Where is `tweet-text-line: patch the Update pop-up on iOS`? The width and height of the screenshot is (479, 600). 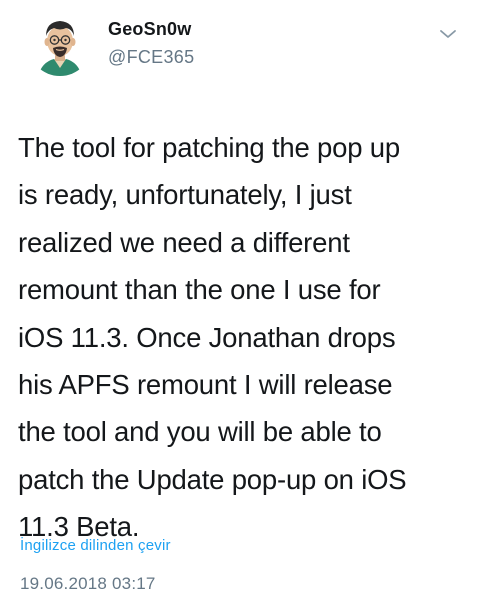 tweet-text-line: patch the Update pop-up on iOS is located at coordinates (212, 479).